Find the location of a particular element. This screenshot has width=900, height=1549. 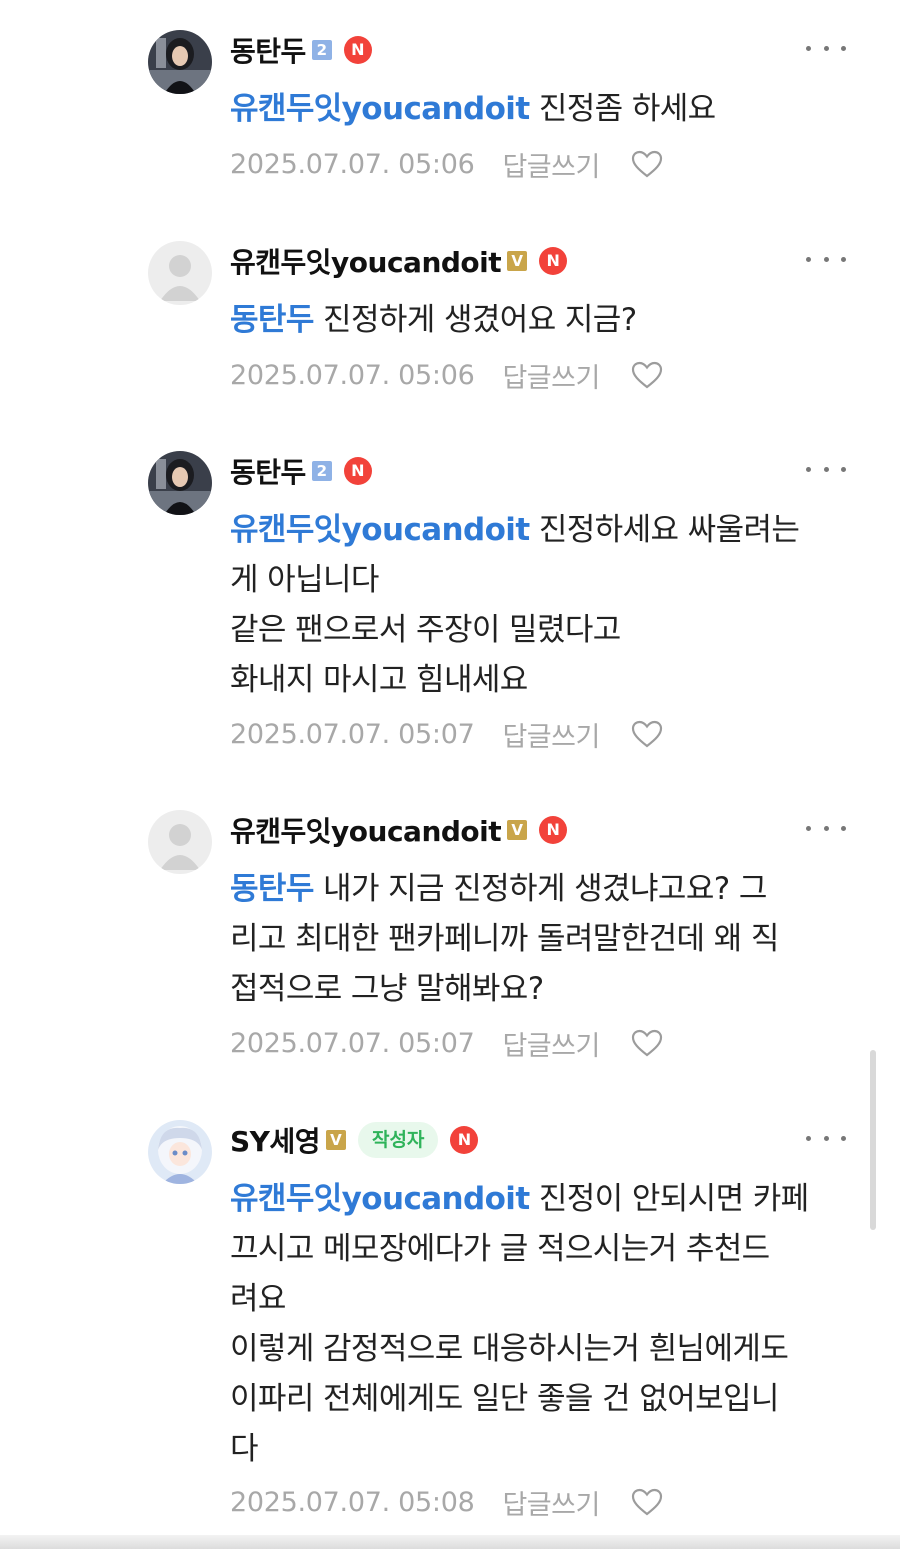

comment-line: 게 아닙니다 is located at coordinates (304, 580).